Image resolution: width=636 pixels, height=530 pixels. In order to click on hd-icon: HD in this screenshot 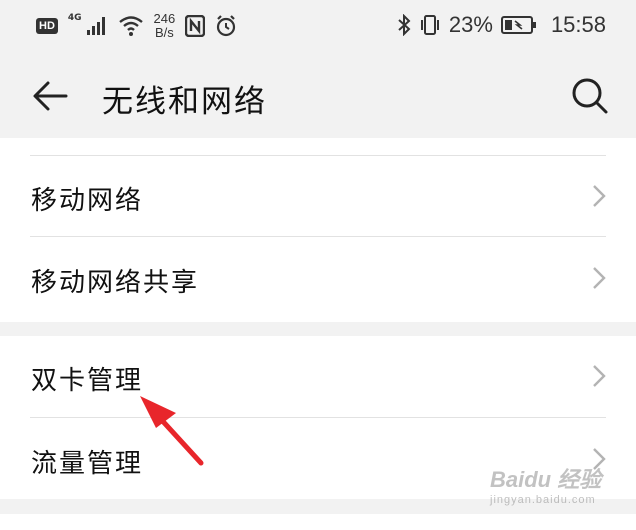, I will do `click(47, 26)`.